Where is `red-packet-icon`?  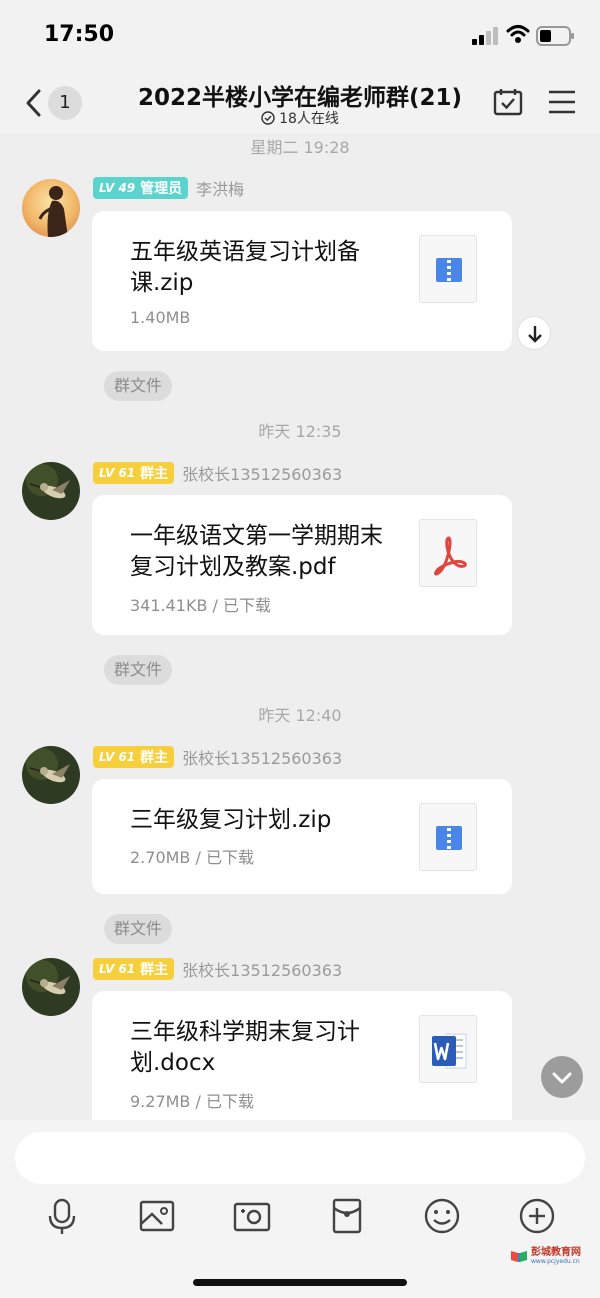
red-packet-icon is located at coordinates (347, 1216).